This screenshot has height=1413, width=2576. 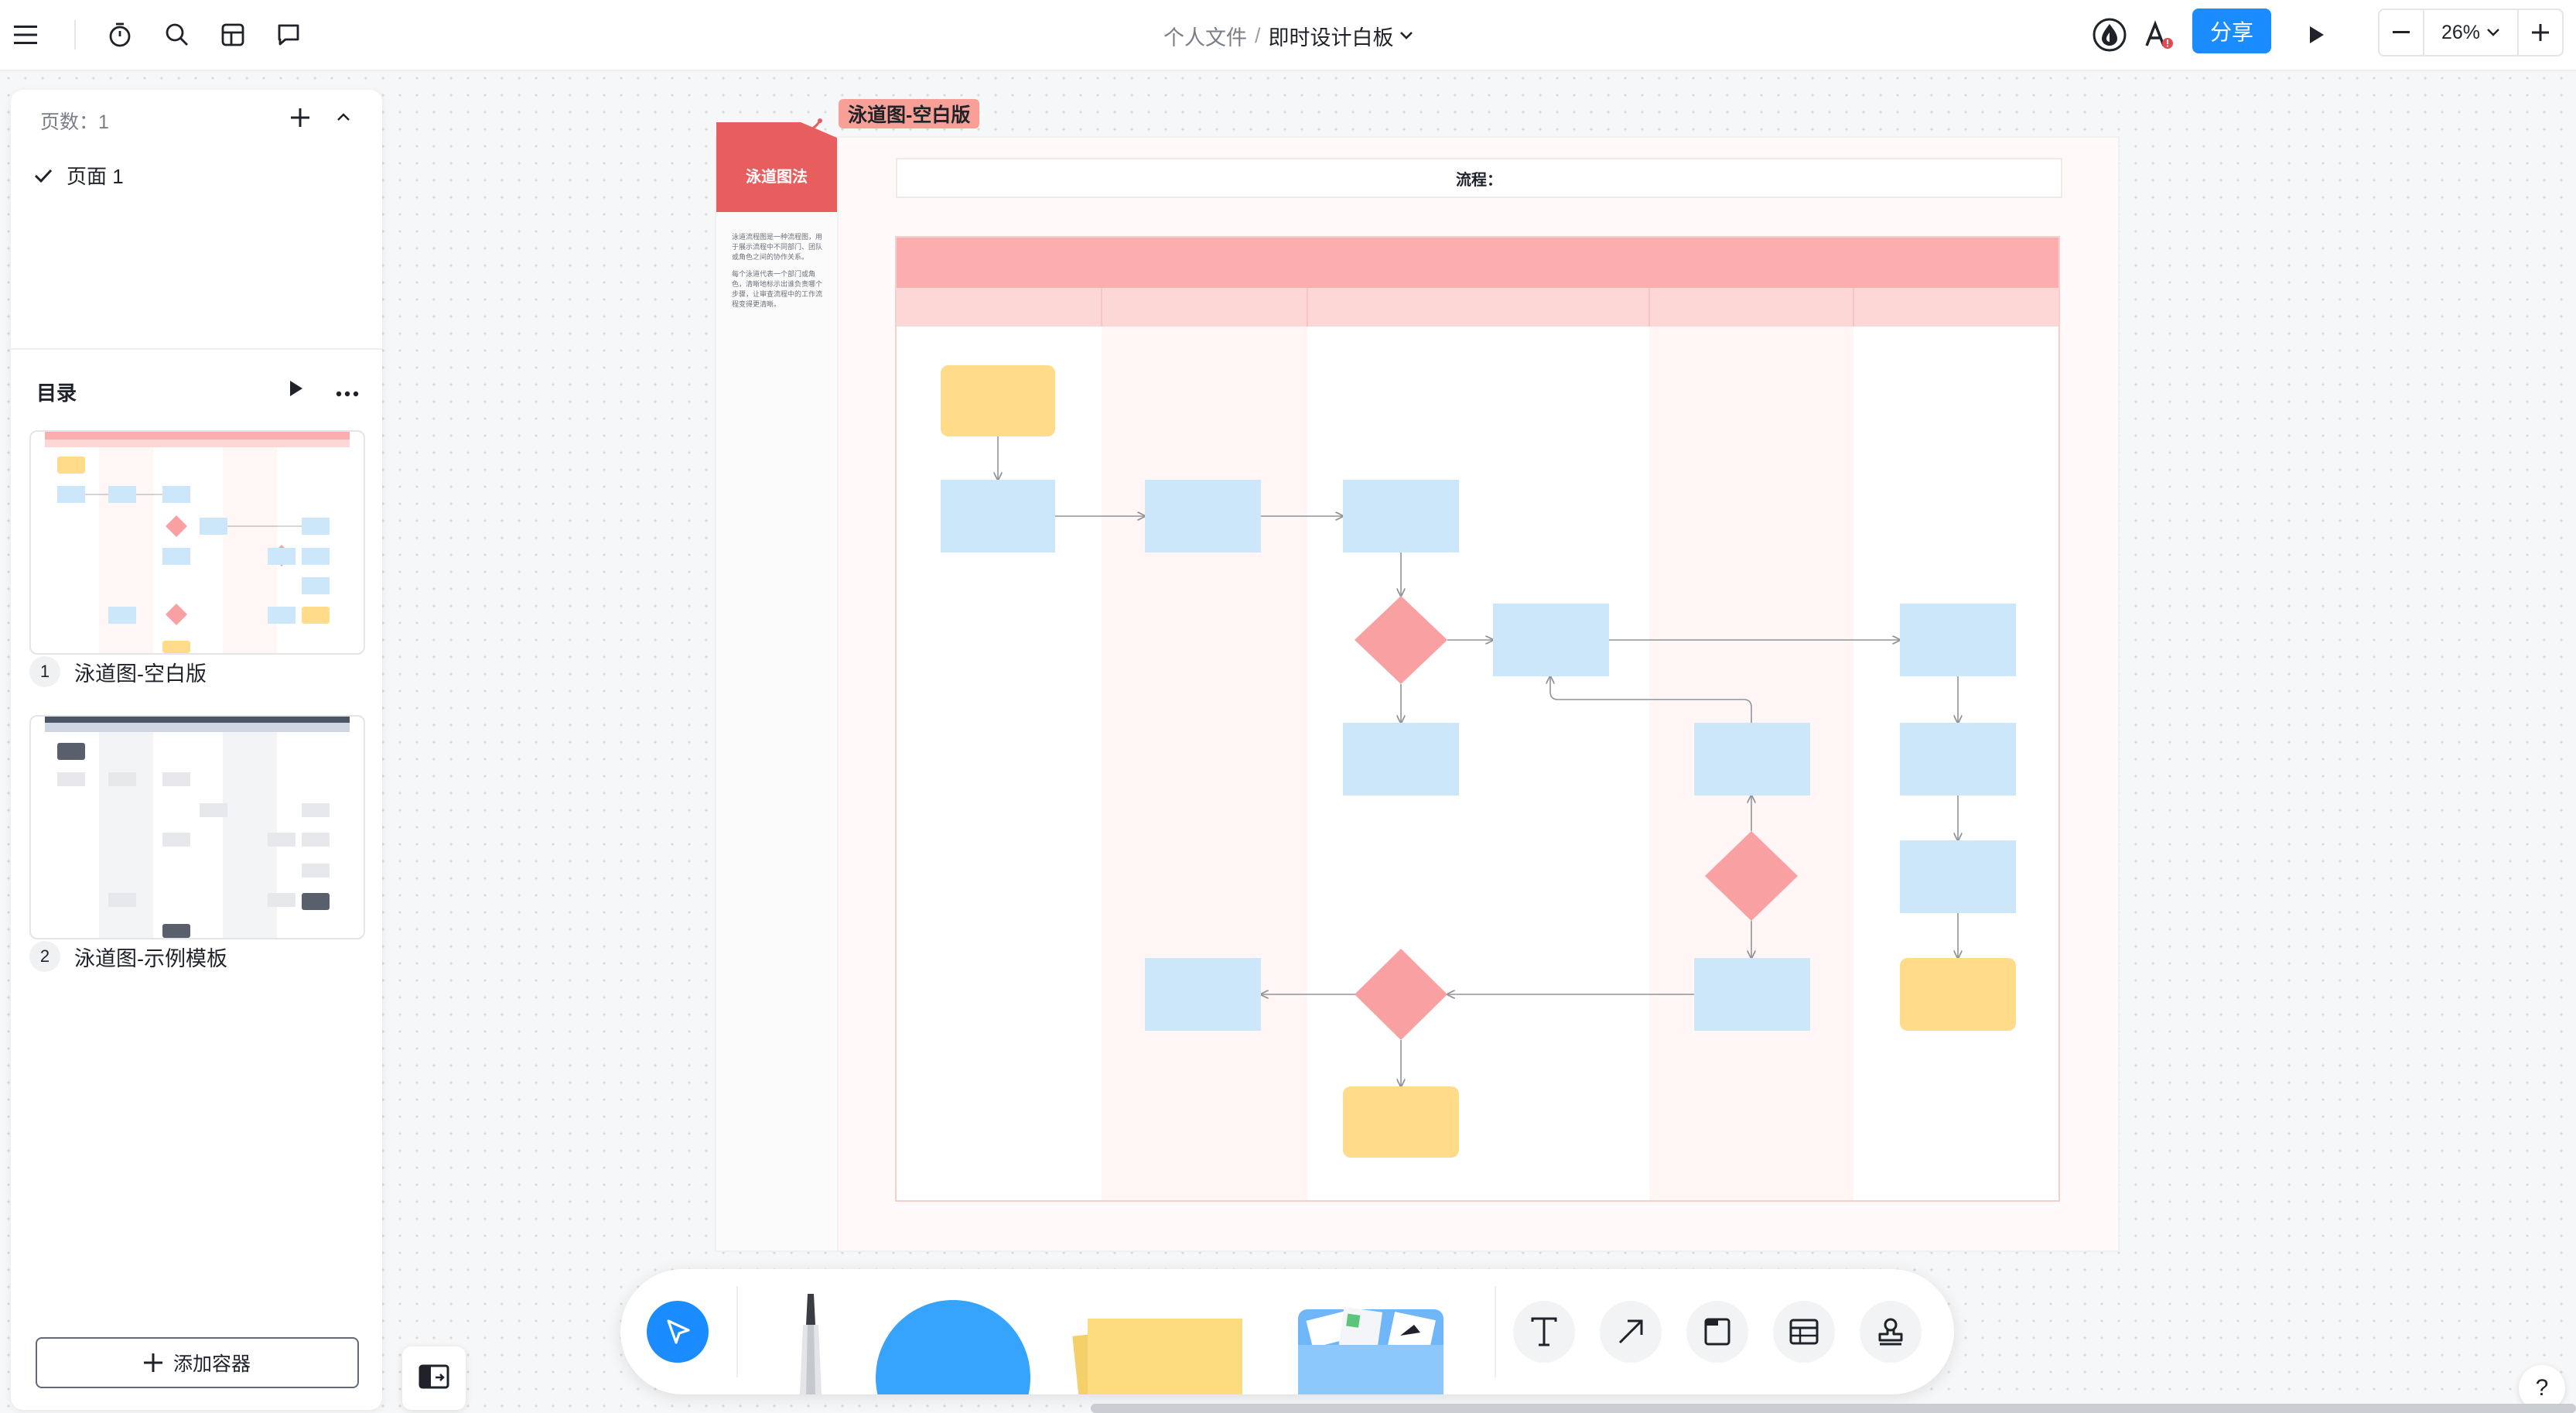 What do you see at coordinates (150, 958) in the screenshot?
I see `template-label: 泳道图-示例模板` at bounding box center [150, 958].